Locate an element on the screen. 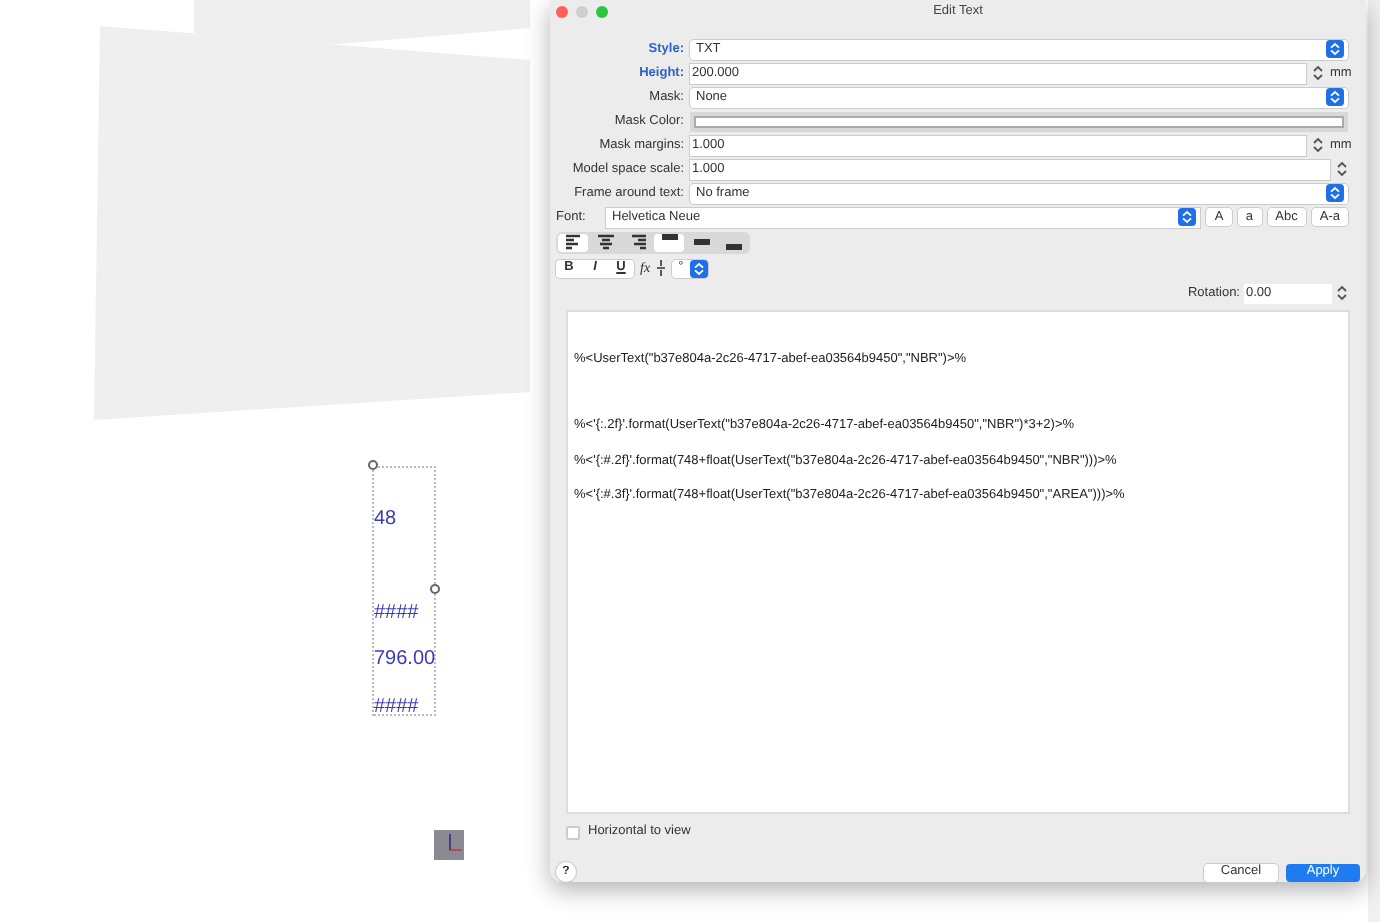  fraction-icon is located at coordinates (661, 268).